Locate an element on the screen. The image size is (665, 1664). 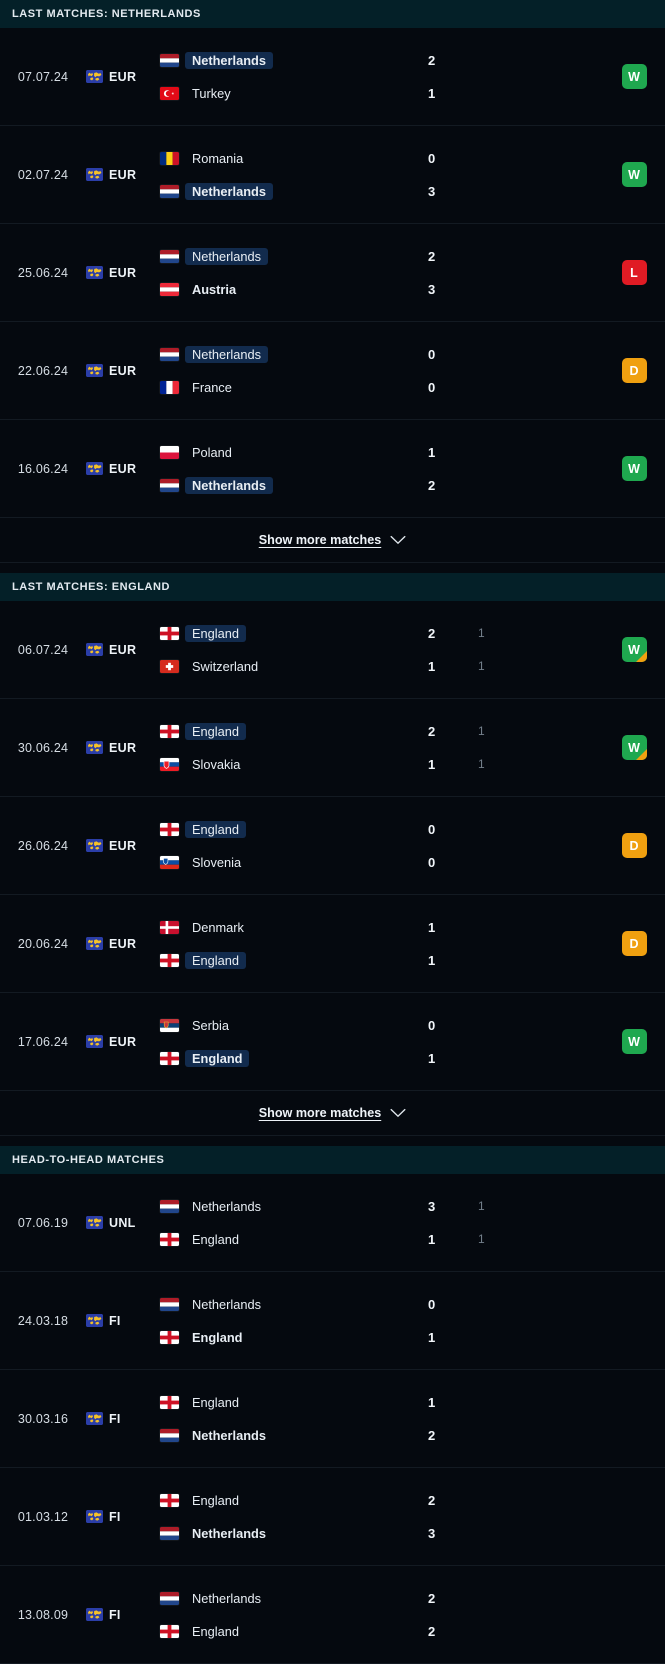
match-row: 26.06.24 EUR England Slovenia 0 0 D is located at coordinates (332, 846).